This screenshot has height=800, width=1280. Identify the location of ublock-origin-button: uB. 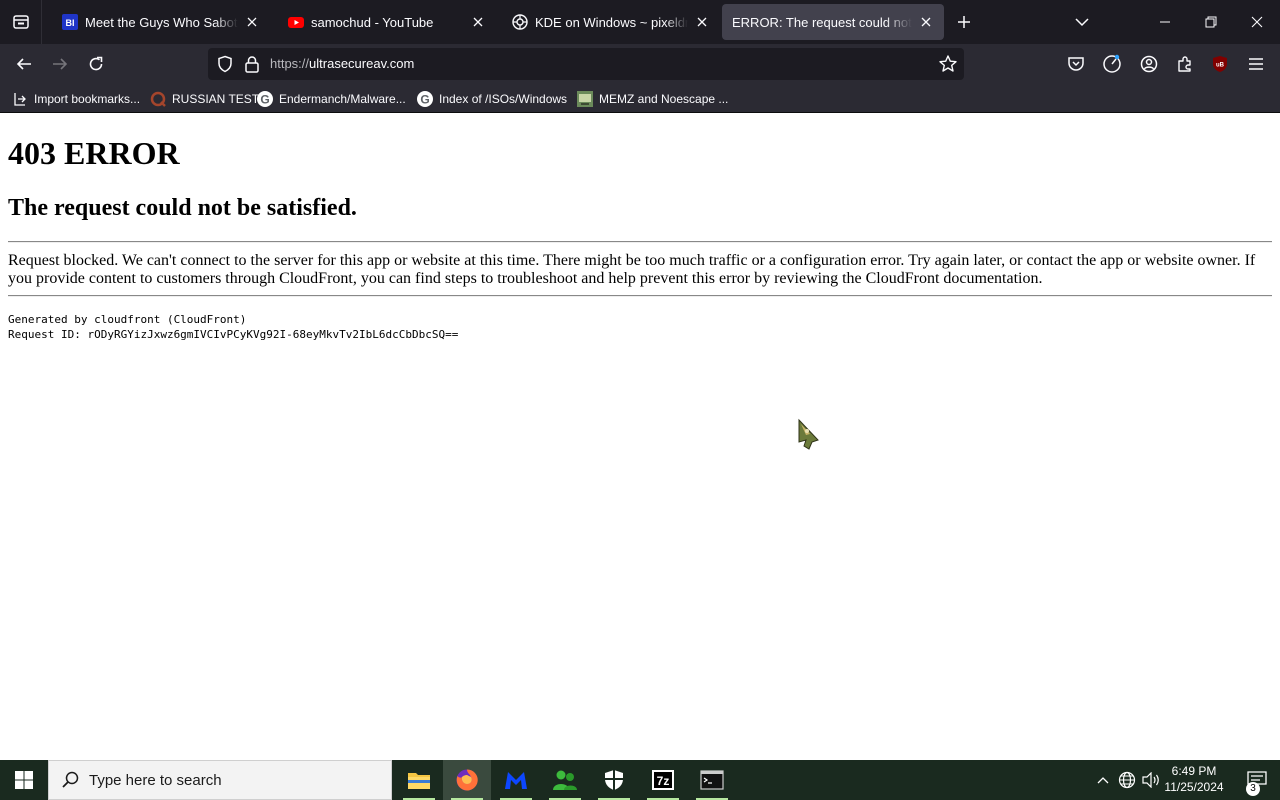
(1220, 64).